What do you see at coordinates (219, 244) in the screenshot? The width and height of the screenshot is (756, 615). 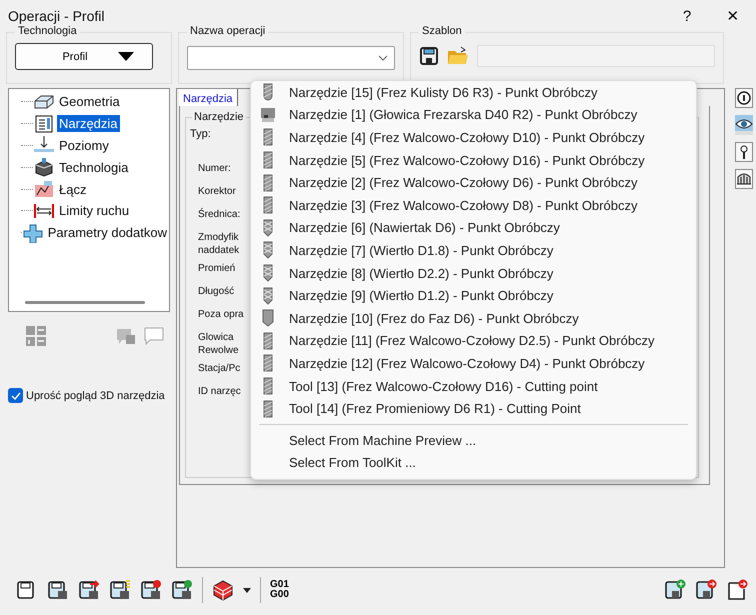 I see `field-label: Zmodyfik naddatek` at bounding box center [219, 244].